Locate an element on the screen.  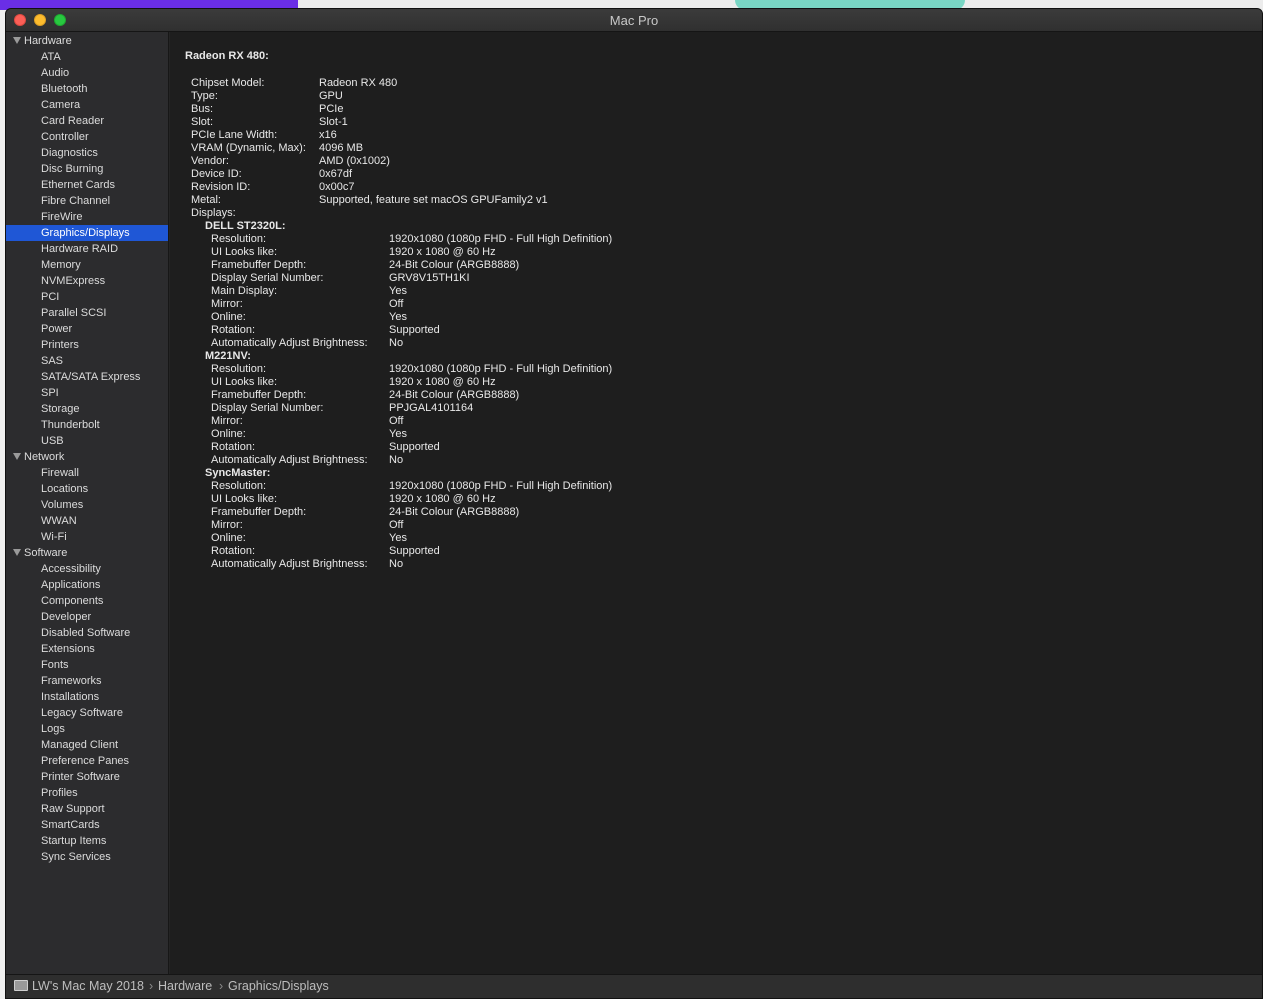
breadcrumb-item: LW's Mac May 2018 is located at coordinates (88, 986).